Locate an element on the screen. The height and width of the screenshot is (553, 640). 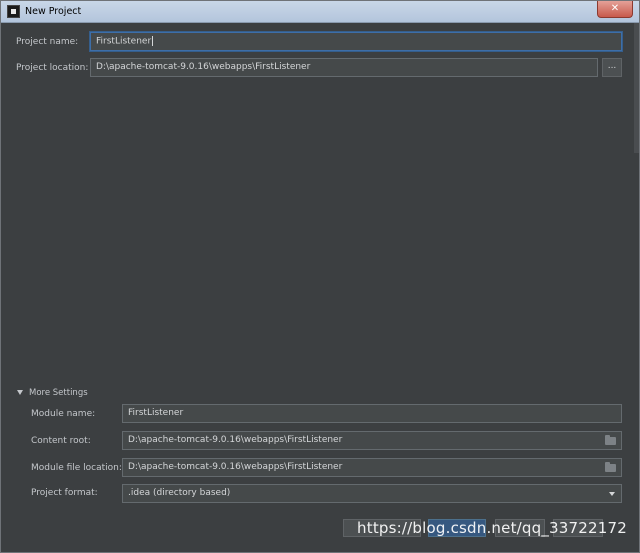
more-settings-toggle: More Settings is located at coordinates (52, 393).